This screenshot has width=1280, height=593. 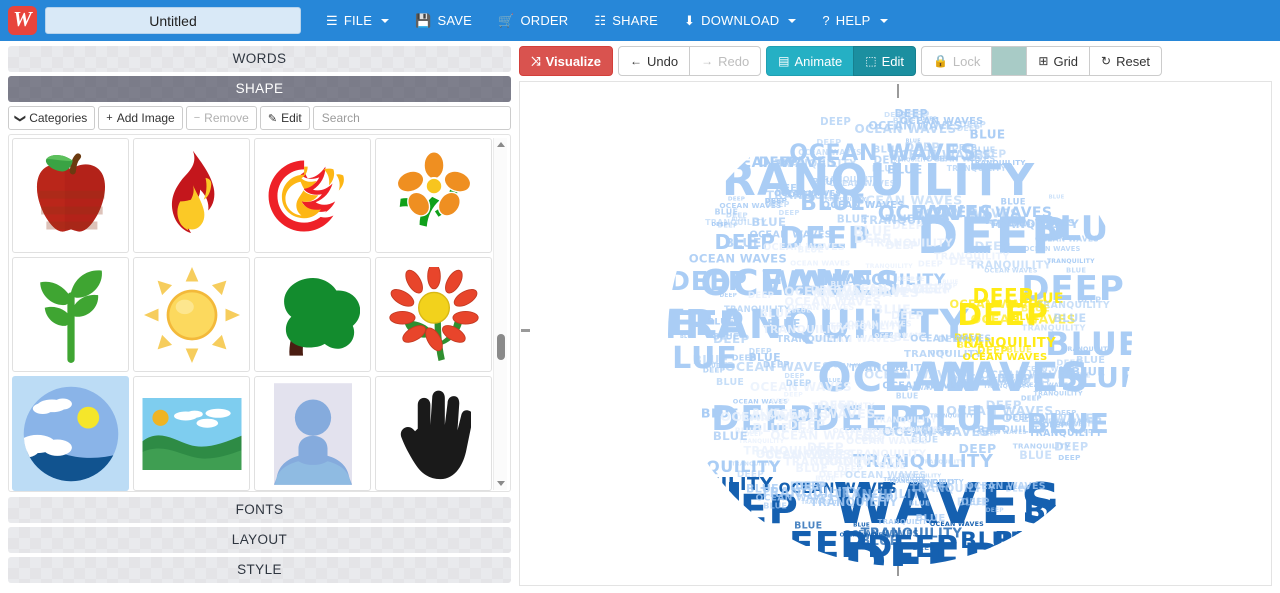 What do you see at coordinates (259, 540) in the screenshot?
I see `sidebar-panel-layout: LAYOUT` at bounding box center [259, 540].